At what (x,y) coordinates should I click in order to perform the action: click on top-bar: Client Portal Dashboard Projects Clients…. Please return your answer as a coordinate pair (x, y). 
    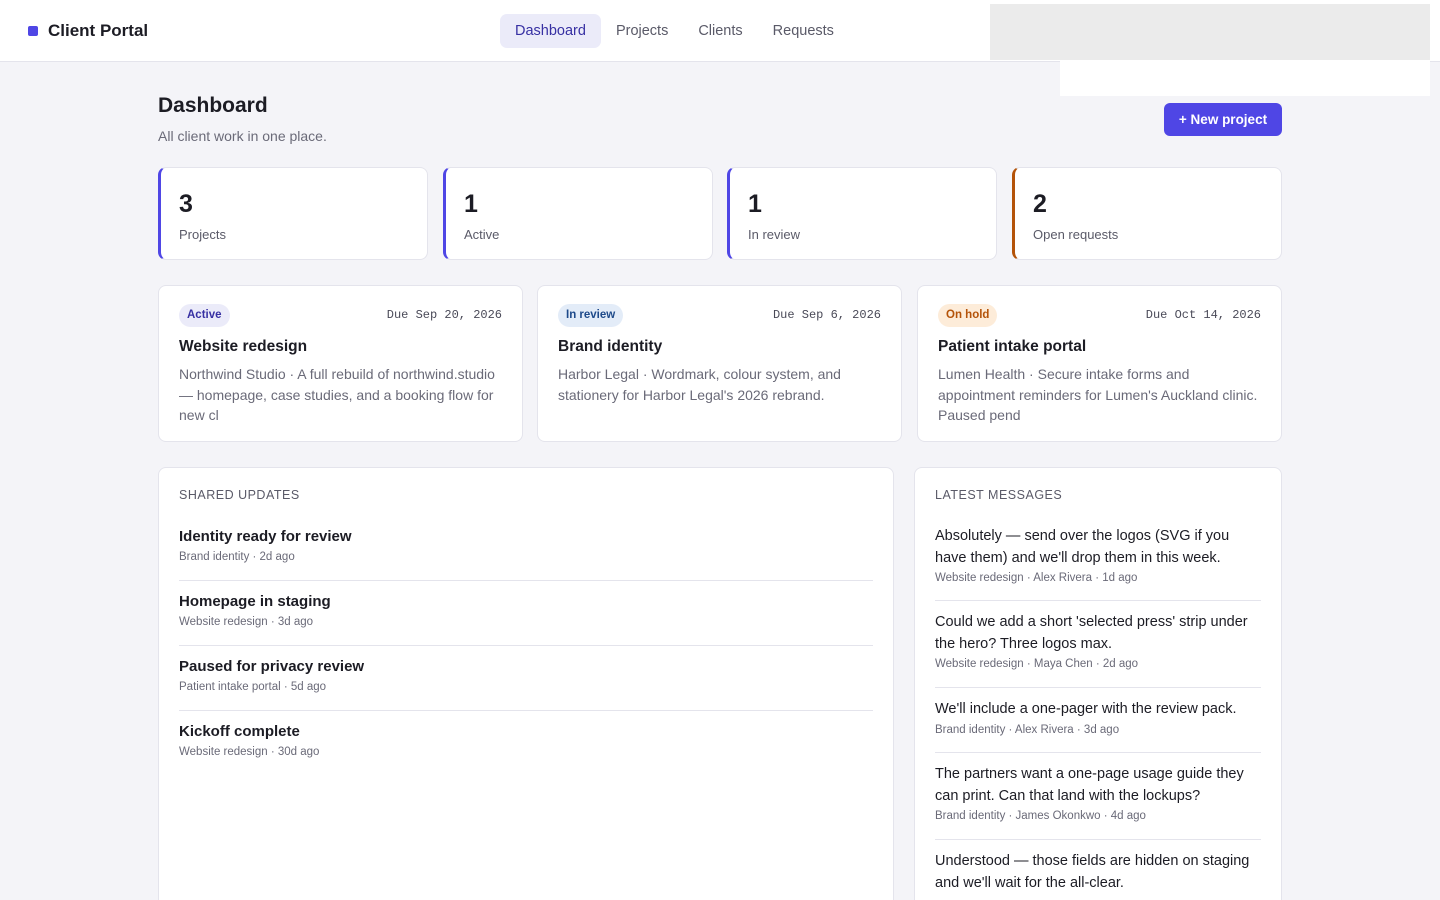
    Looking at the image, I should click on (720, 31).